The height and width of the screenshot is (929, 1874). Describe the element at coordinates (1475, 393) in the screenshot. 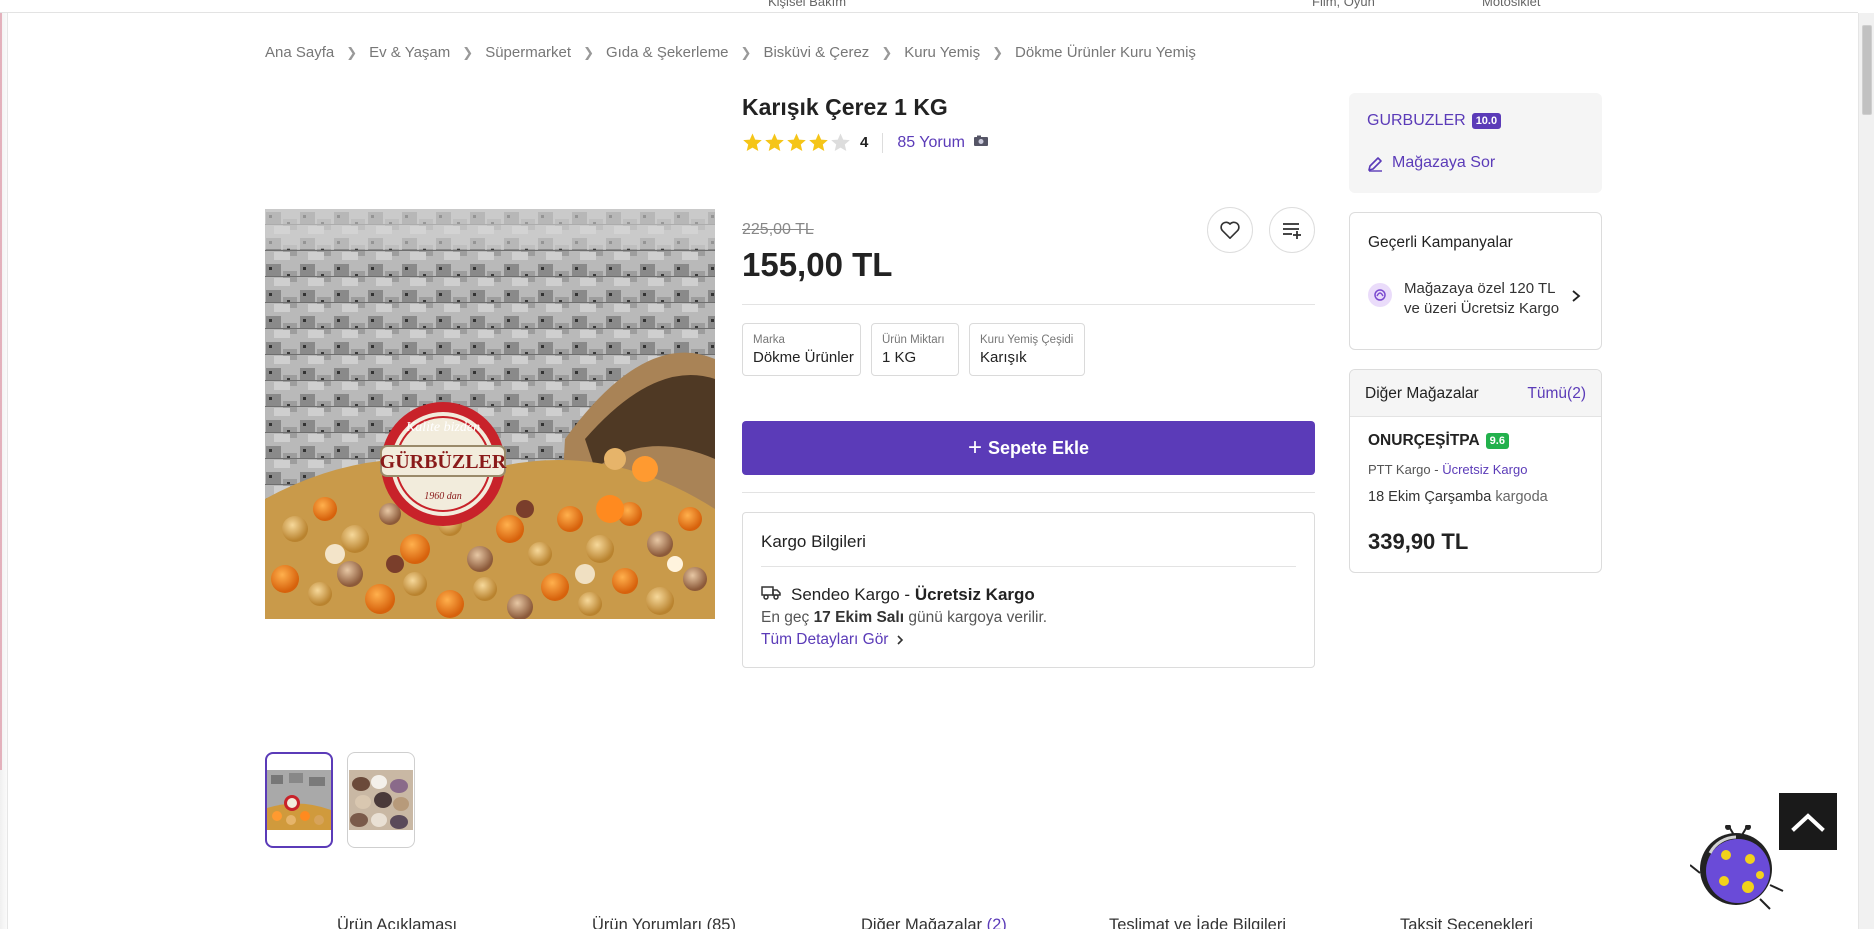

I see `other-sellers-header: Diğer Mağazalar Tümü(2)` at that location.